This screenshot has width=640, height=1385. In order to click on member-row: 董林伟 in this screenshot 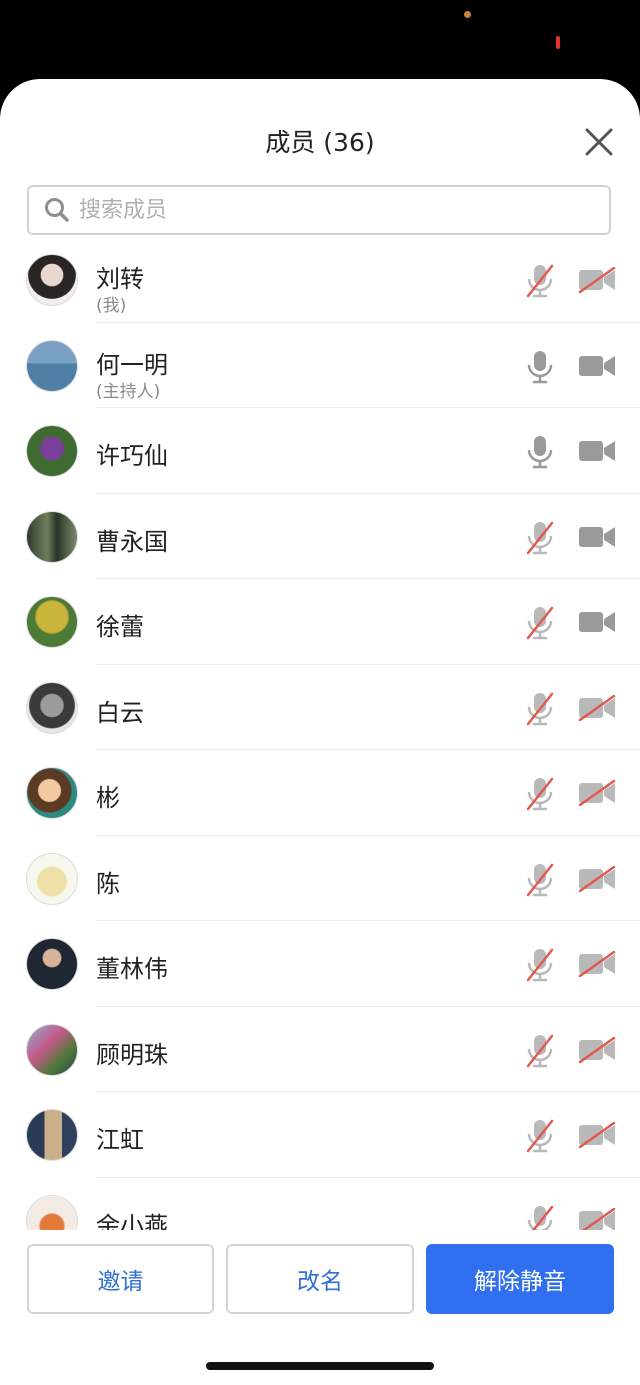, I will do `click(320, 964)`.